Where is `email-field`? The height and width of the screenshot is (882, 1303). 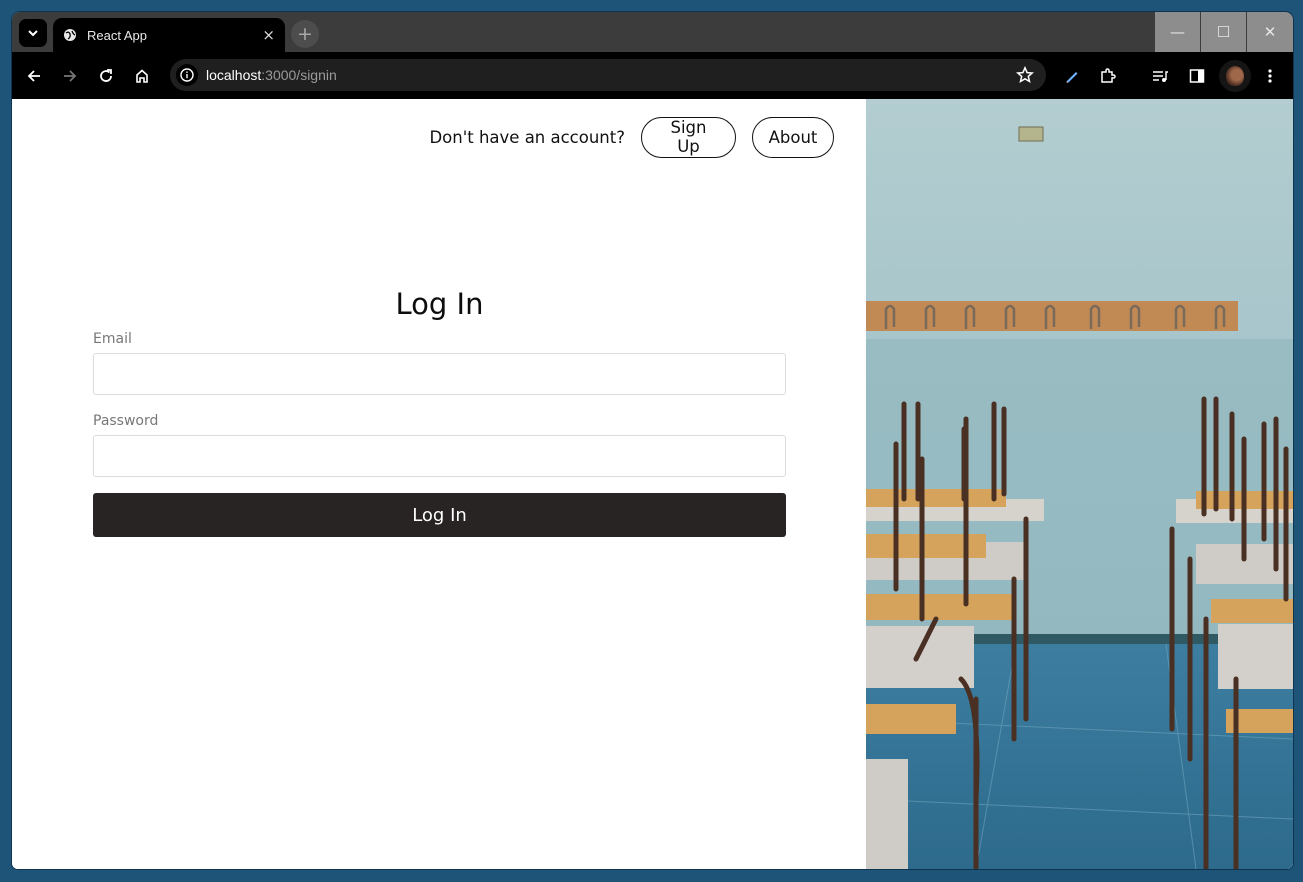 email-field is located at coordinates (439, 374).